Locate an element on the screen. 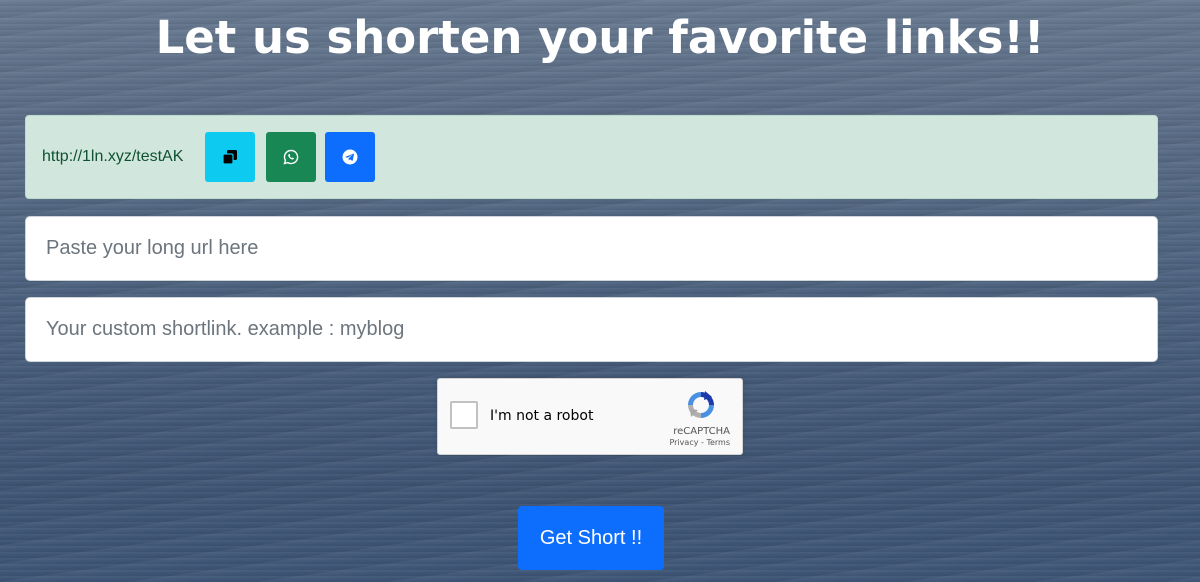 The image size is (1200, 582). recaptcha-privacy-link: Privacy is located at coordinates (683, 442).